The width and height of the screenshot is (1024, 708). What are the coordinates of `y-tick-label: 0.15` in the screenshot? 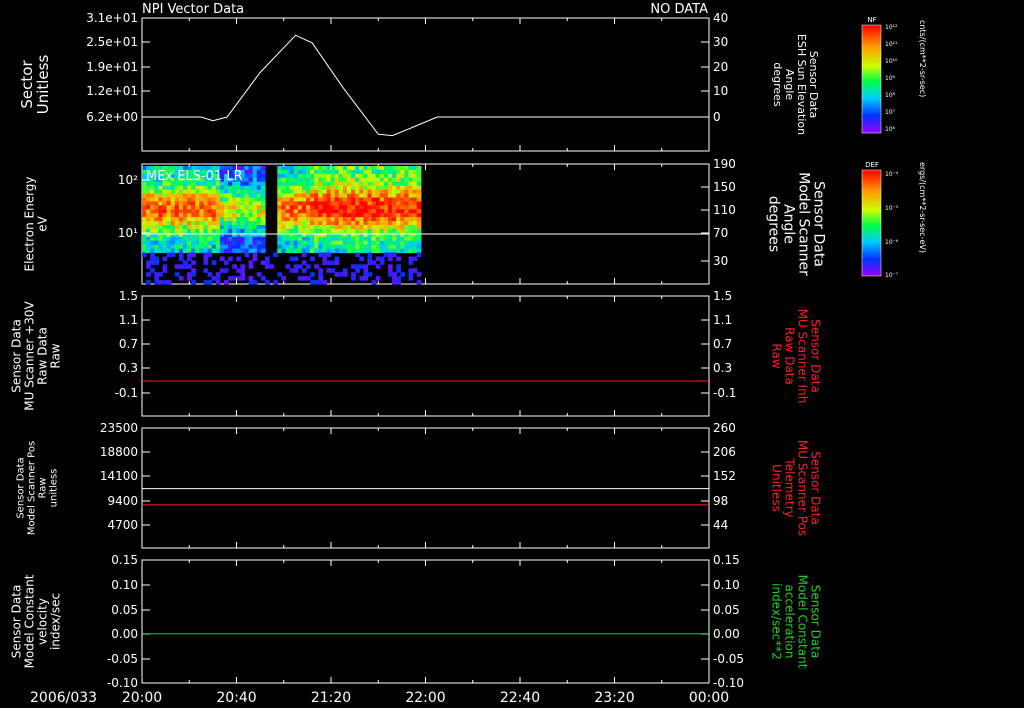 It's located at (124, 560).